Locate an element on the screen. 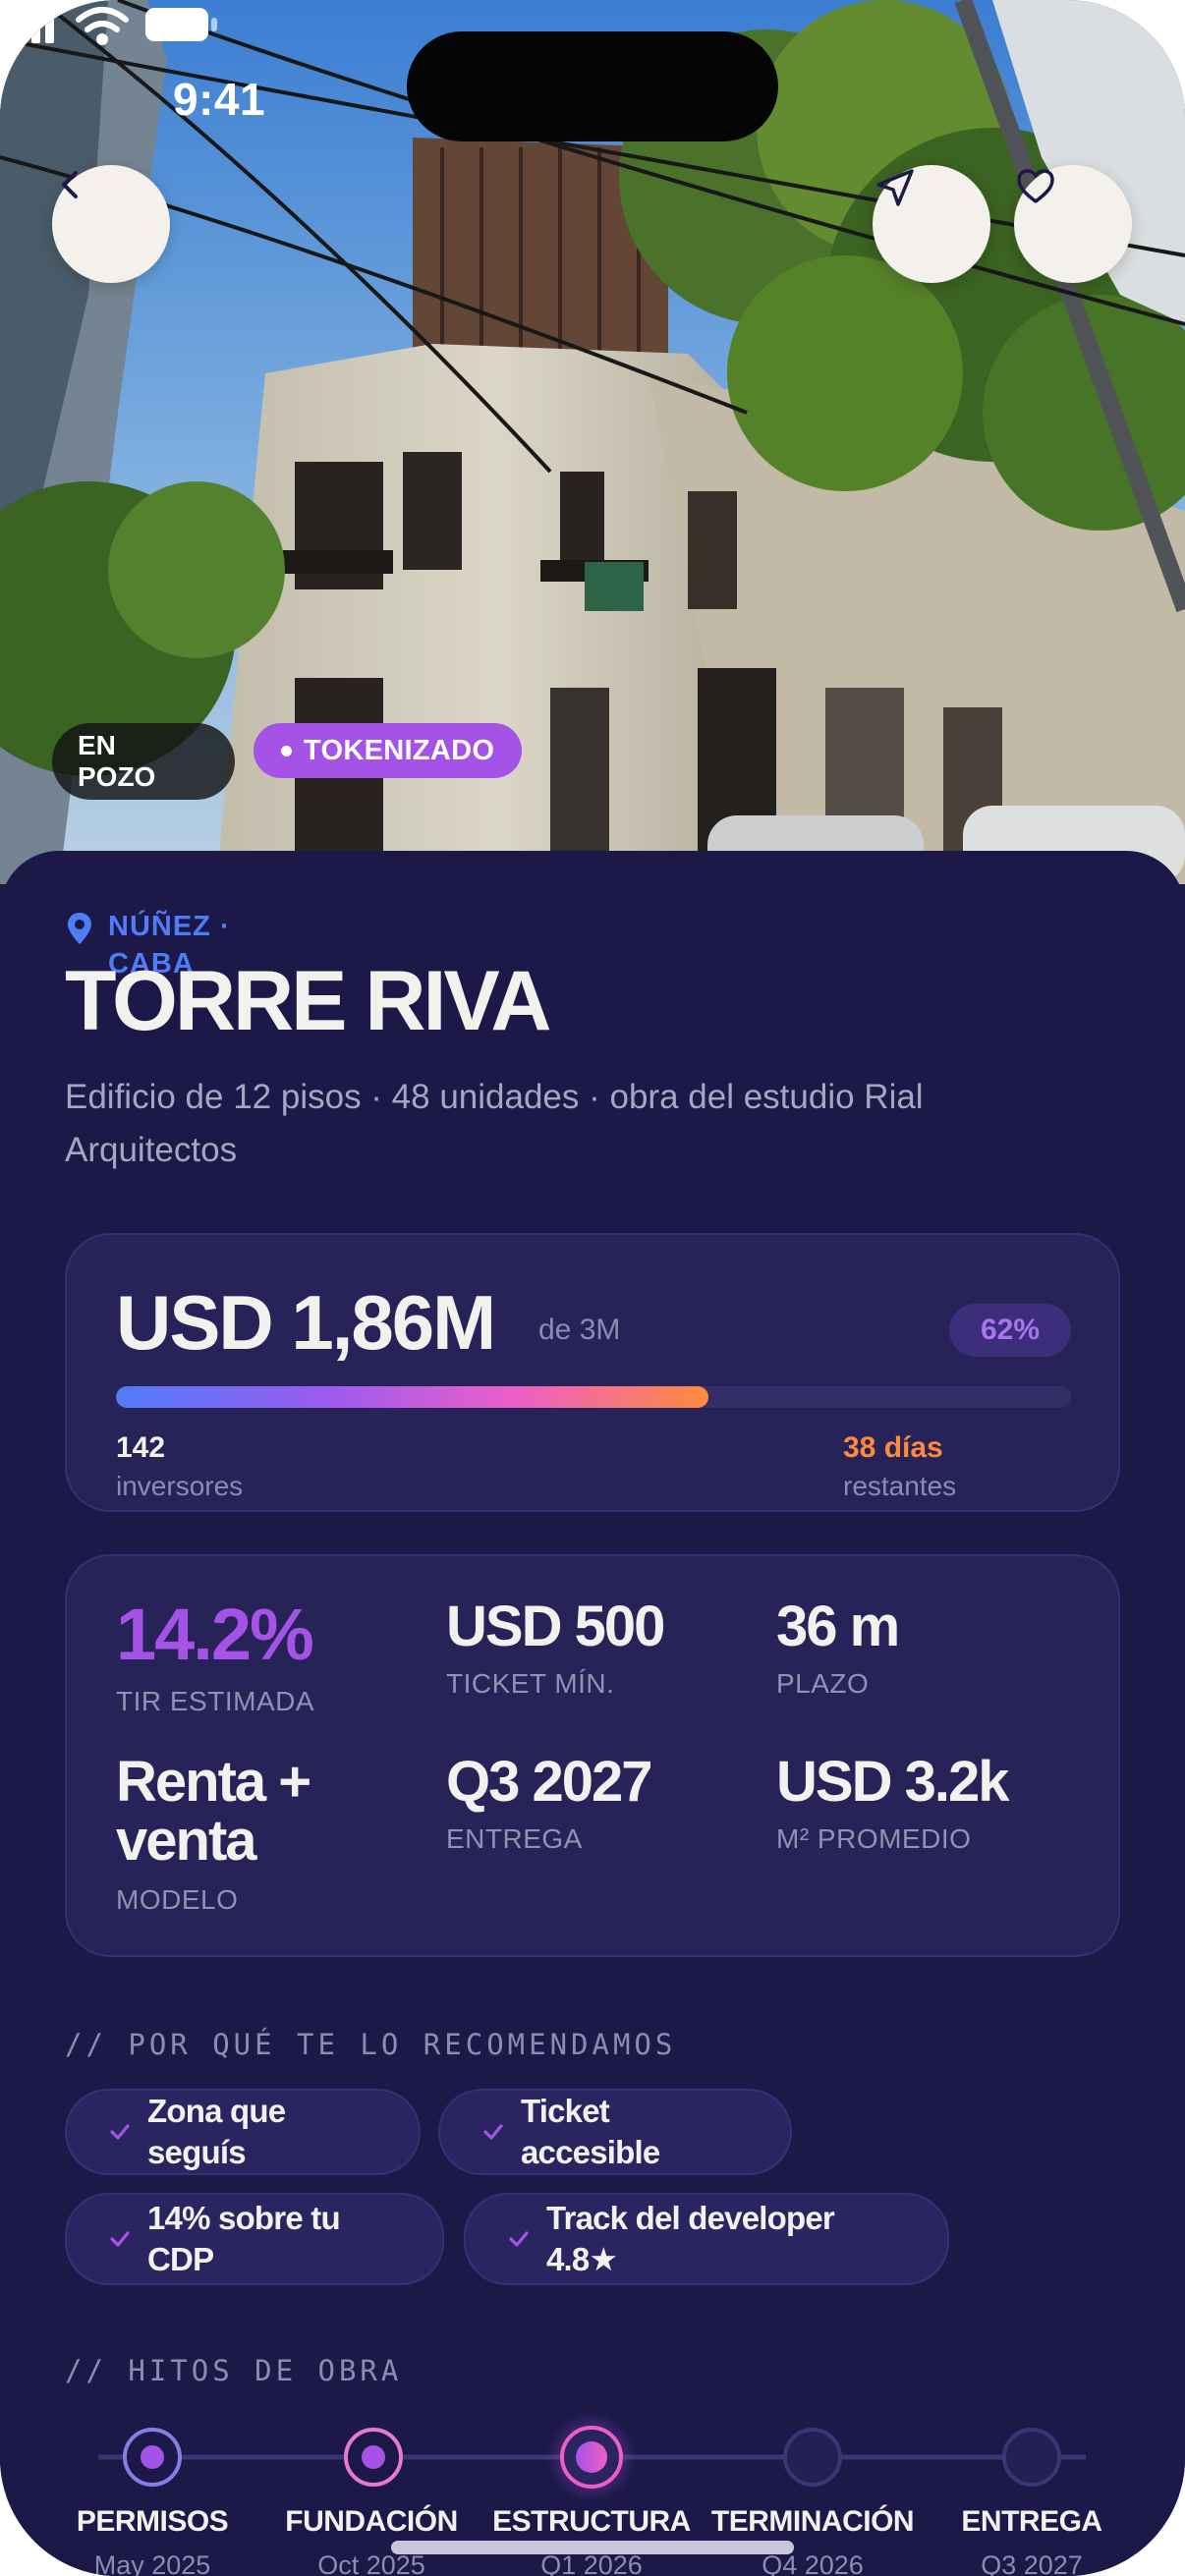  milestone-label: ENTREGA is located at coordinates (1031, 2521).